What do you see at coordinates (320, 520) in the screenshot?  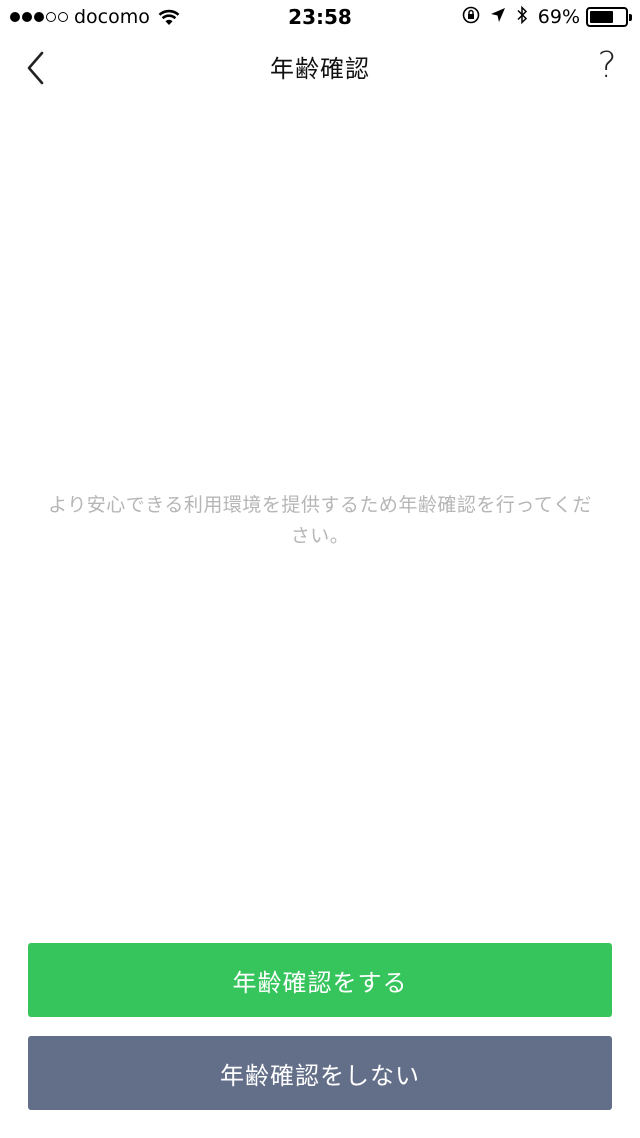 I see `verification-message: より安心できる利用環境を提供するため年齢確認を行ってください。` at bounding box center [320, 520].